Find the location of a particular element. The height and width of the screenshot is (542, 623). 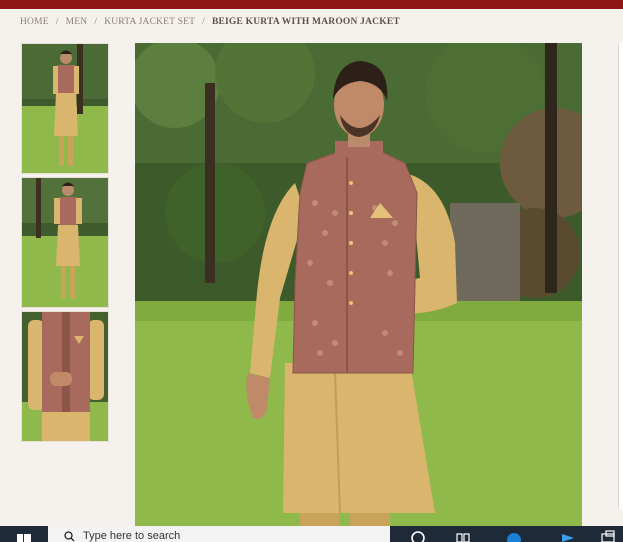

breadcrumb-home: HOME is located at coordinates (34, 22).